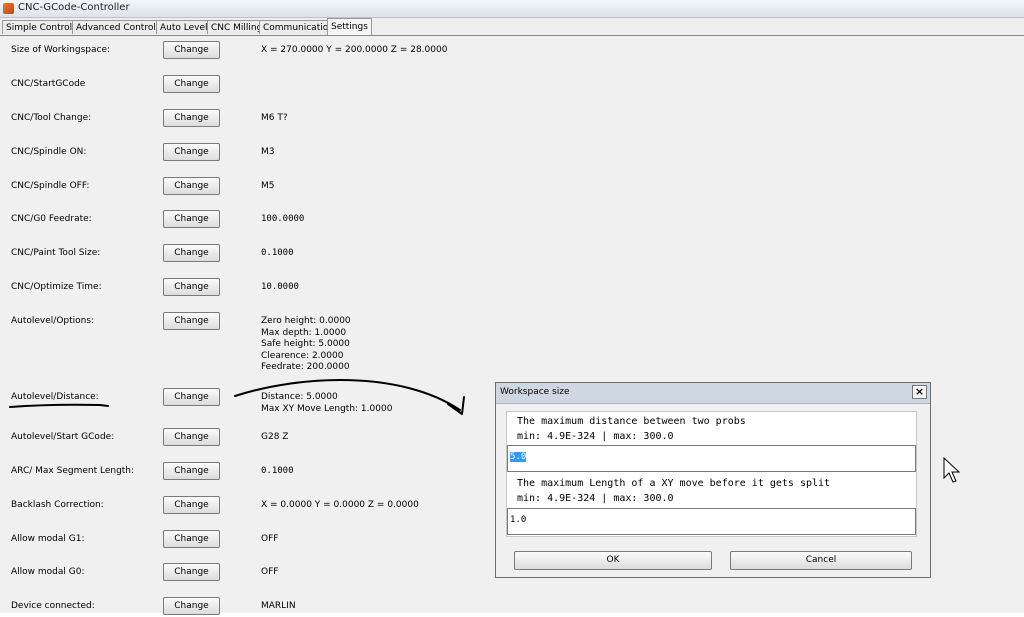  Describe the element at coordinates (275, 437) in the screenshot. I see `setting-value: G28 Z` at that location.